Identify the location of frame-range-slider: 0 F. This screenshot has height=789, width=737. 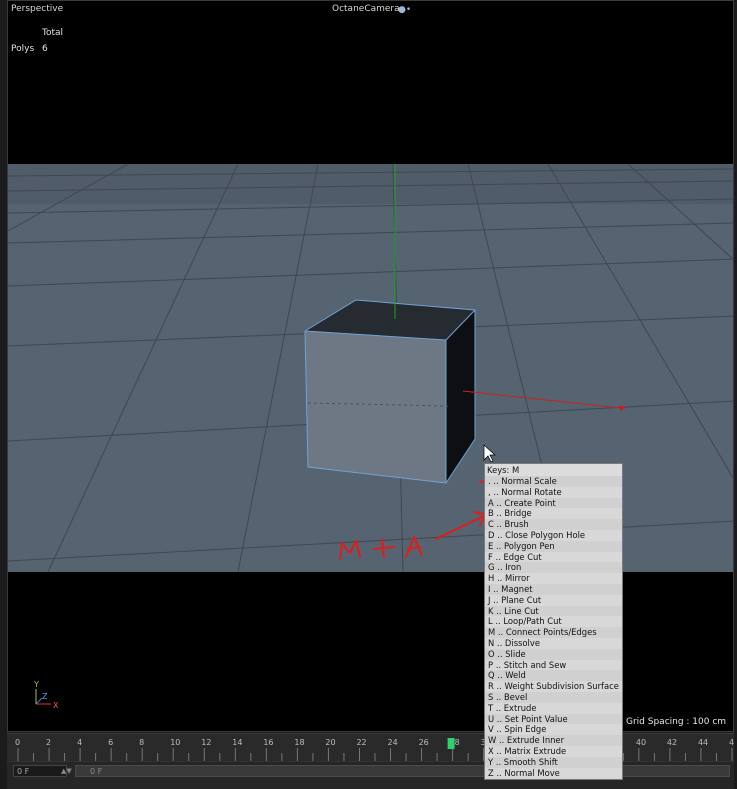
(402, 771).